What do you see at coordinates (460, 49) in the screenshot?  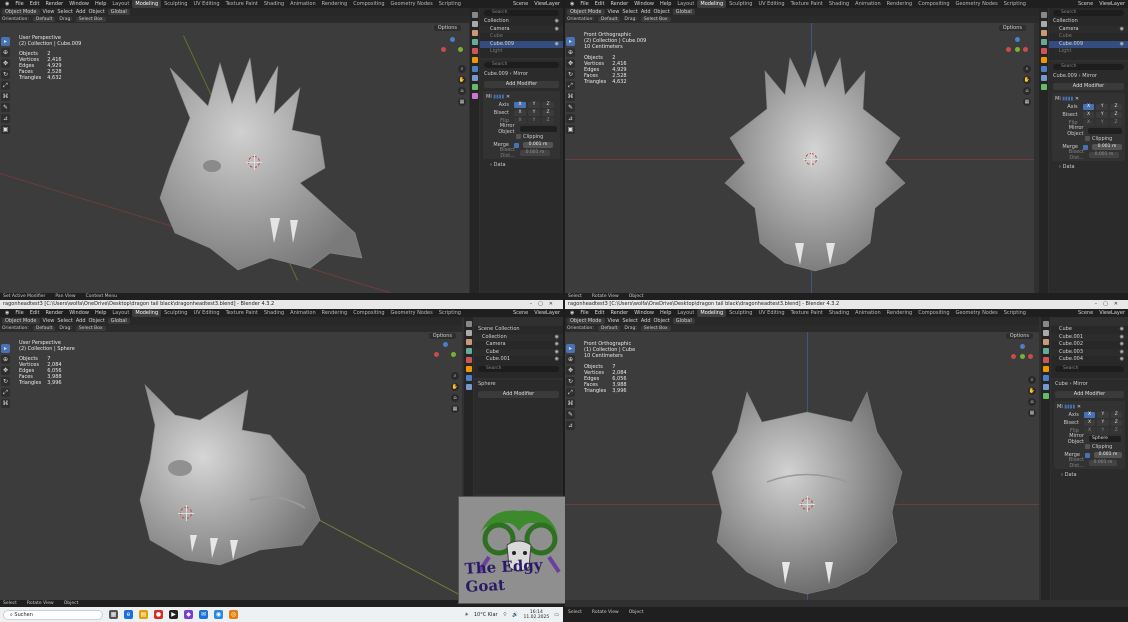 I see `gizmo-y-icon` at bounding box center [460, 49].